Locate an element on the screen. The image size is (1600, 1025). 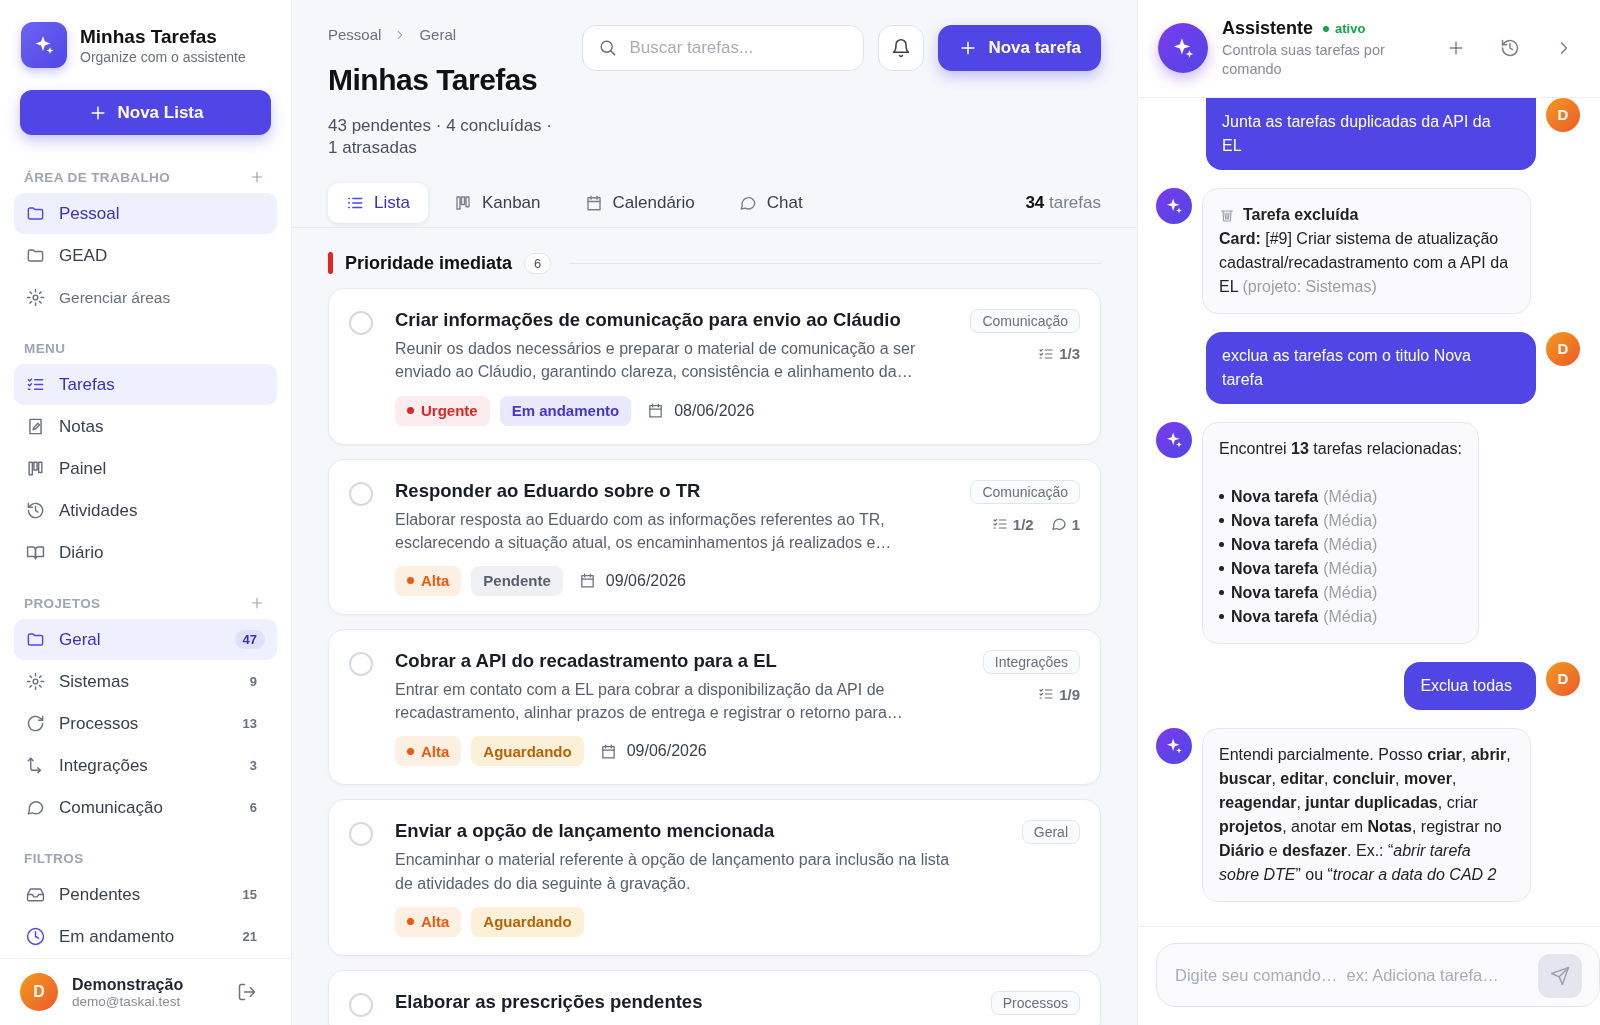
breadcrumb-link: Pessoal is located at coordinates (355, 34).